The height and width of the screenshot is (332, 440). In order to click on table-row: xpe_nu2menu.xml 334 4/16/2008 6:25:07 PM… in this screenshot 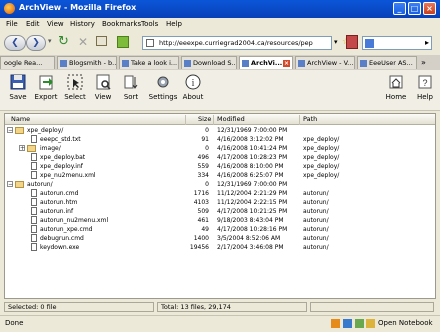, I will do `click(220, 175)`.